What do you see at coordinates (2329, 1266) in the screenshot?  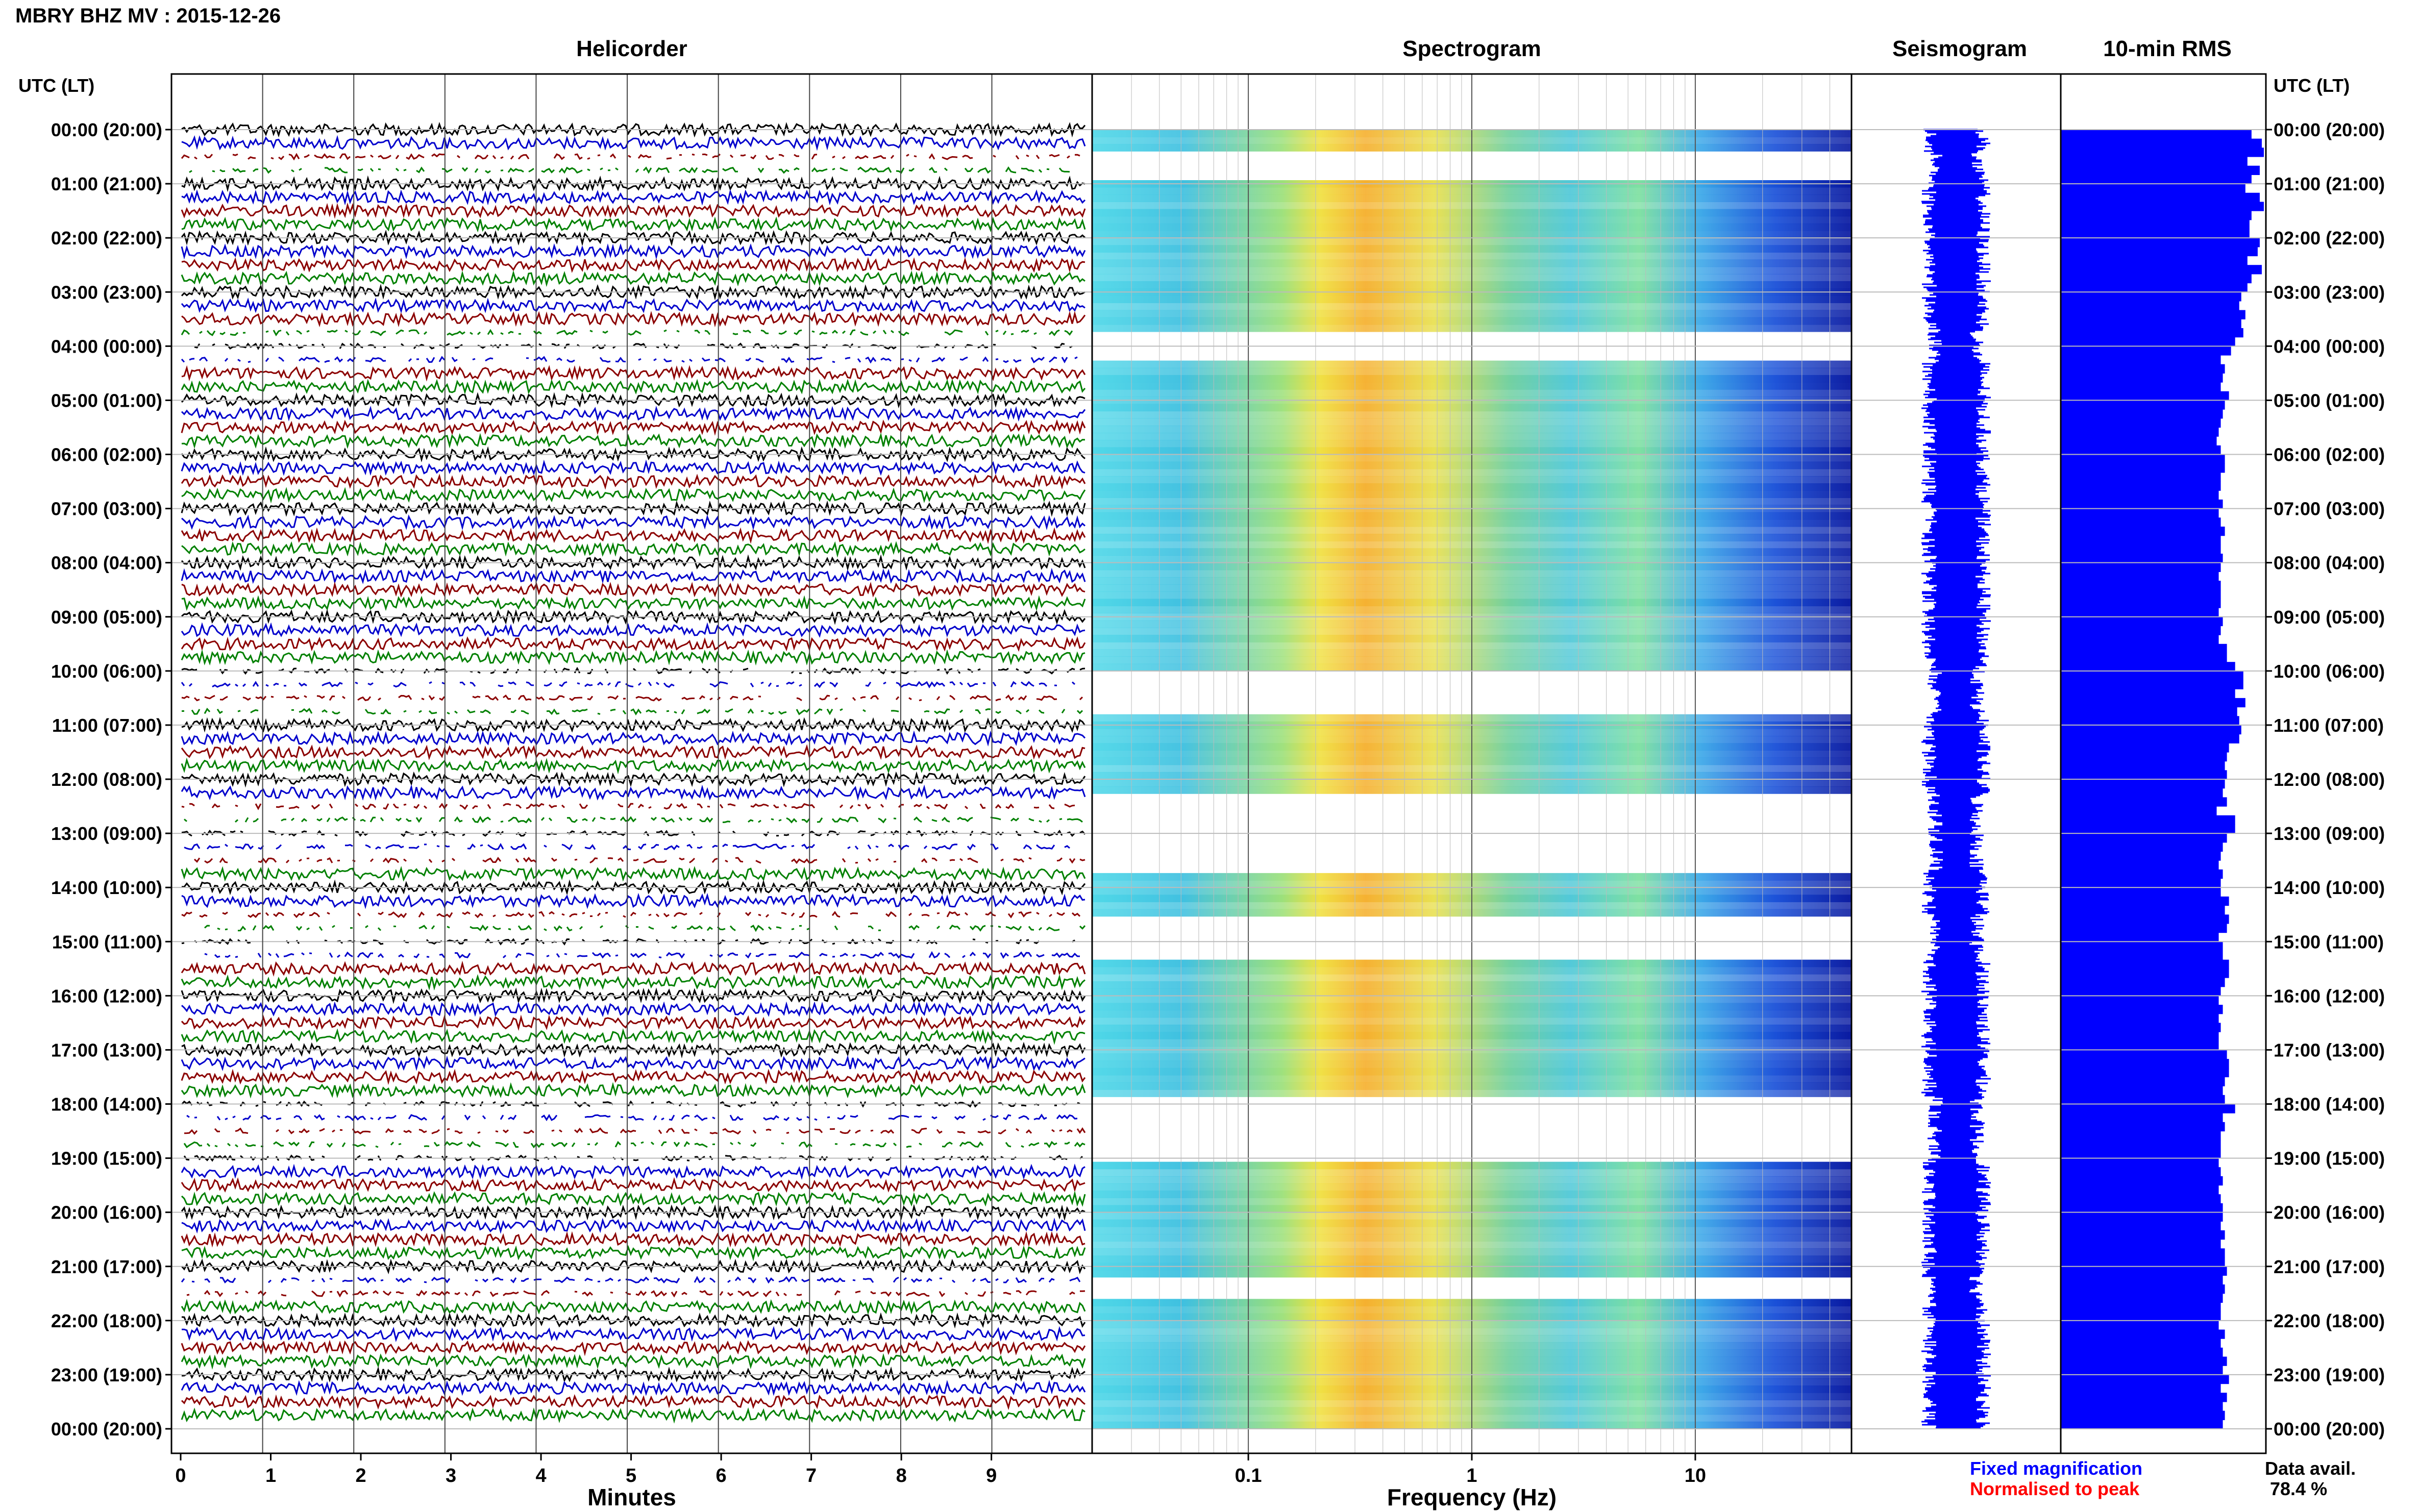 I see `time-tick-right: 21:00 (17:00)` at bounding box center [2329, 1266].